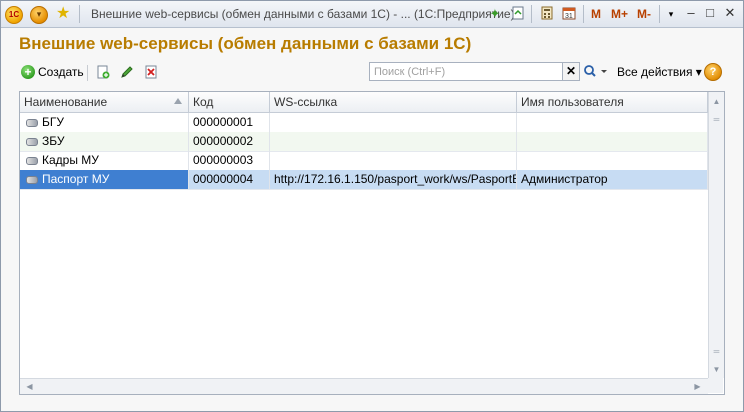  I want to click on svg-text: 31, so click(569, 16).